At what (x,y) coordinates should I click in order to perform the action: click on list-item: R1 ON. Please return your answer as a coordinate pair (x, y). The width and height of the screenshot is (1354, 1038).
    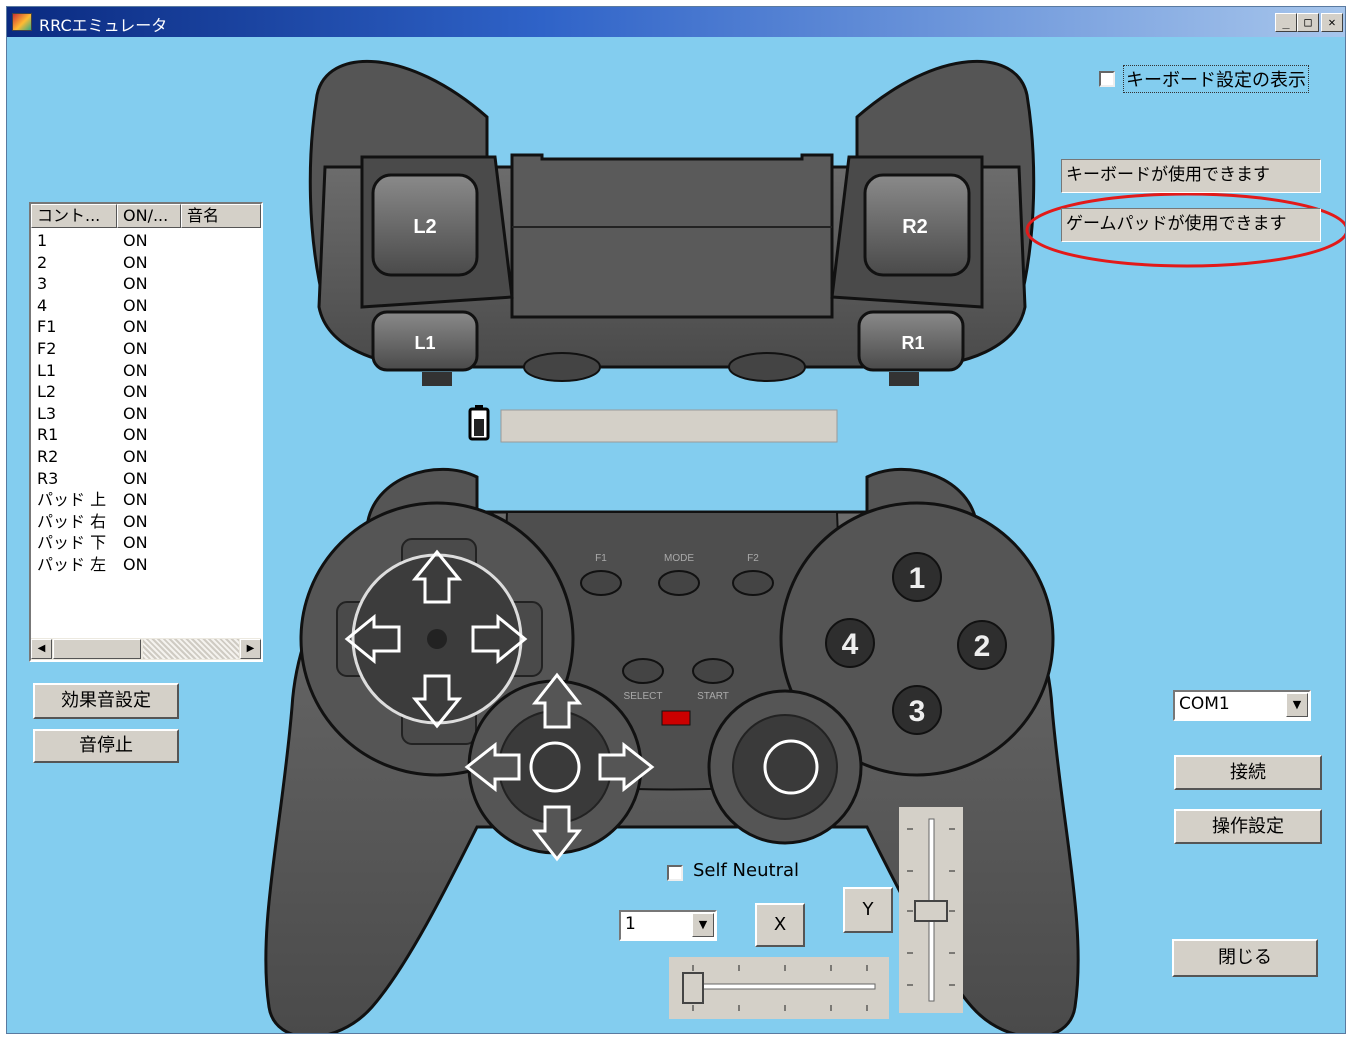
    Looking at the image, I should click on (146, 434).